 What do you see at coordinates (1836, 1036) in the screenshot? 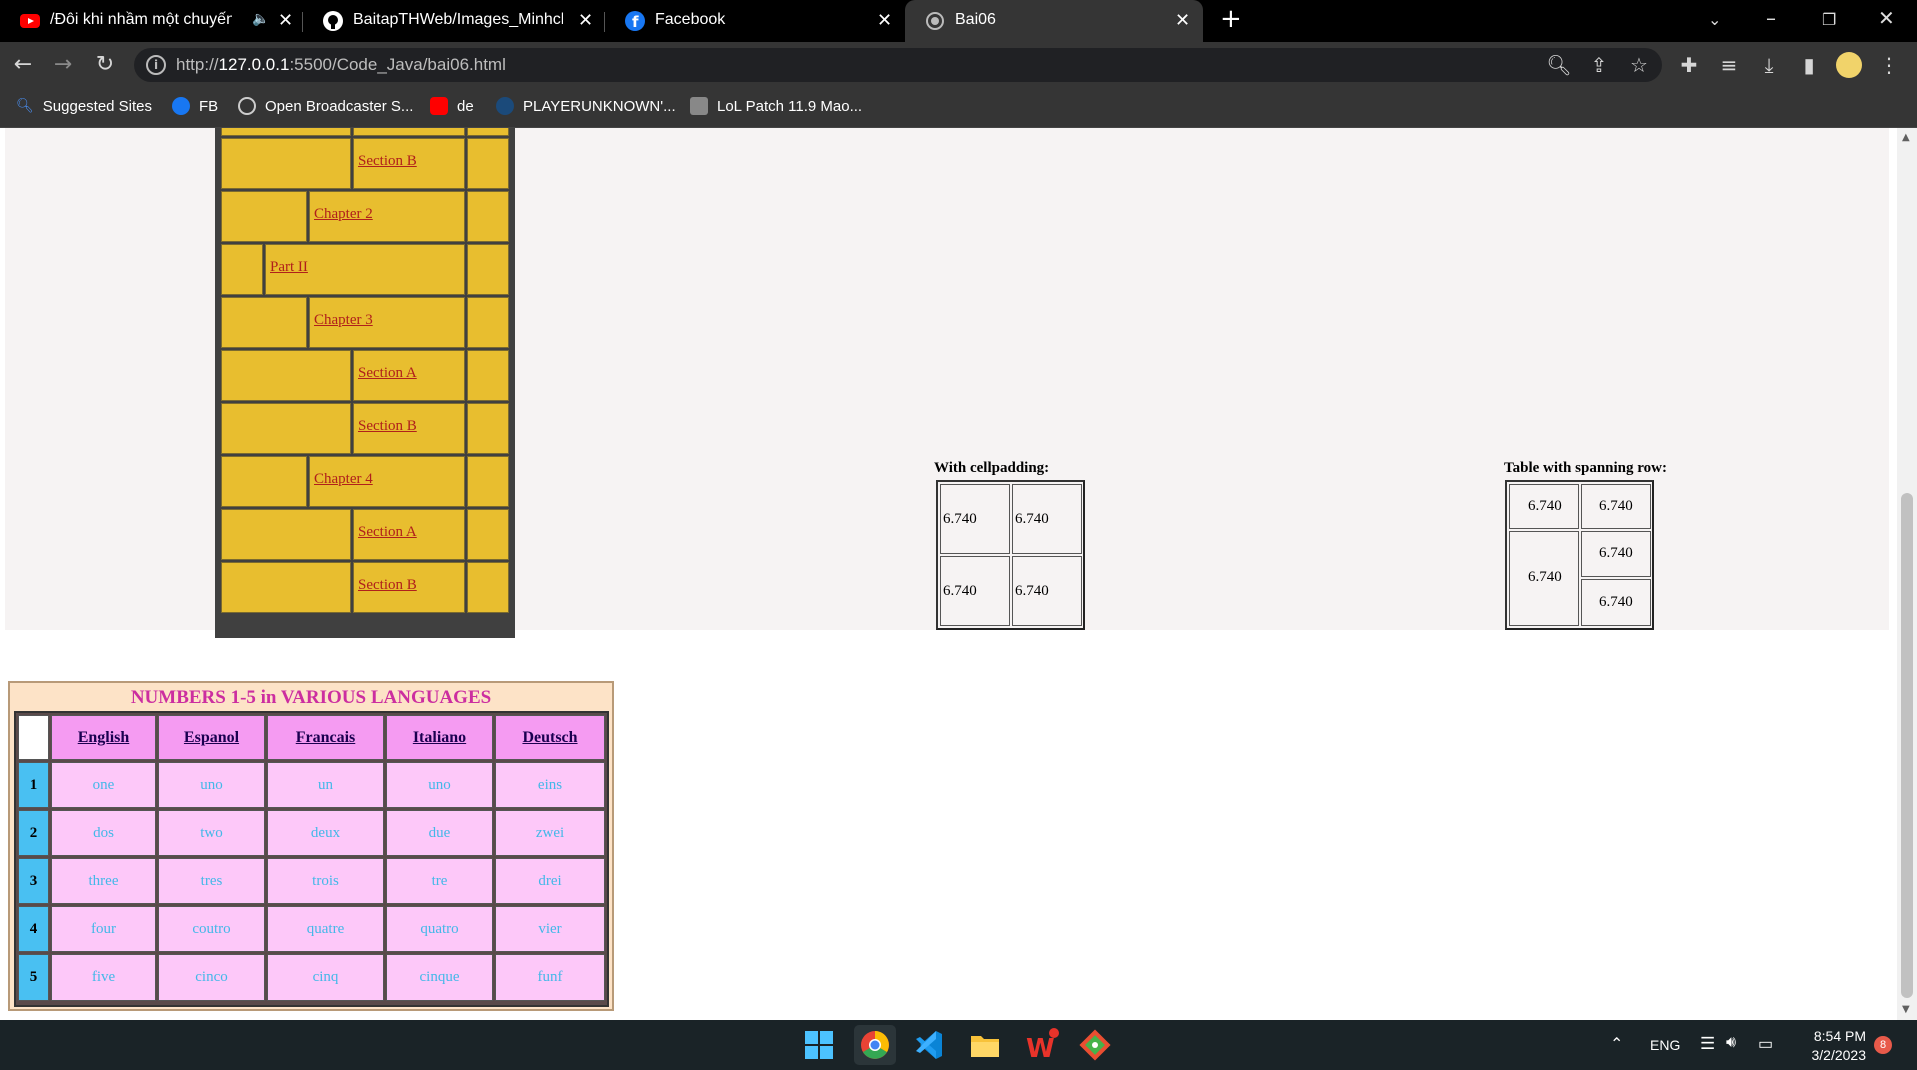
I see `clock-time: 8:54 PM` at bounding box center [1836, 1036].